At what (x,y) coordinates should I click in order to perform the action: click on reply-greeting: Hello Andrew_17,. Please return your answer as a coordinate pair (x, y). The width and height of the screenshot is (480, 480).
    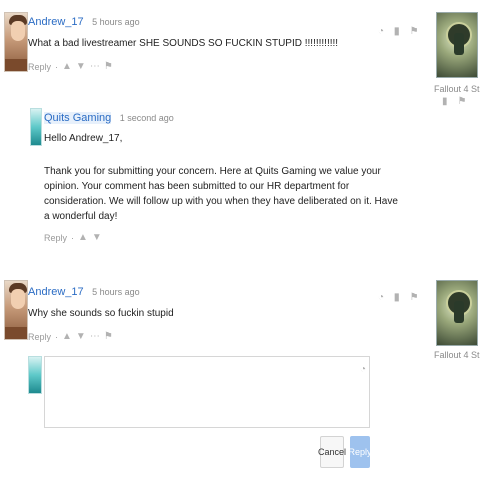
    Looking at the image, I should click on (83, 138).